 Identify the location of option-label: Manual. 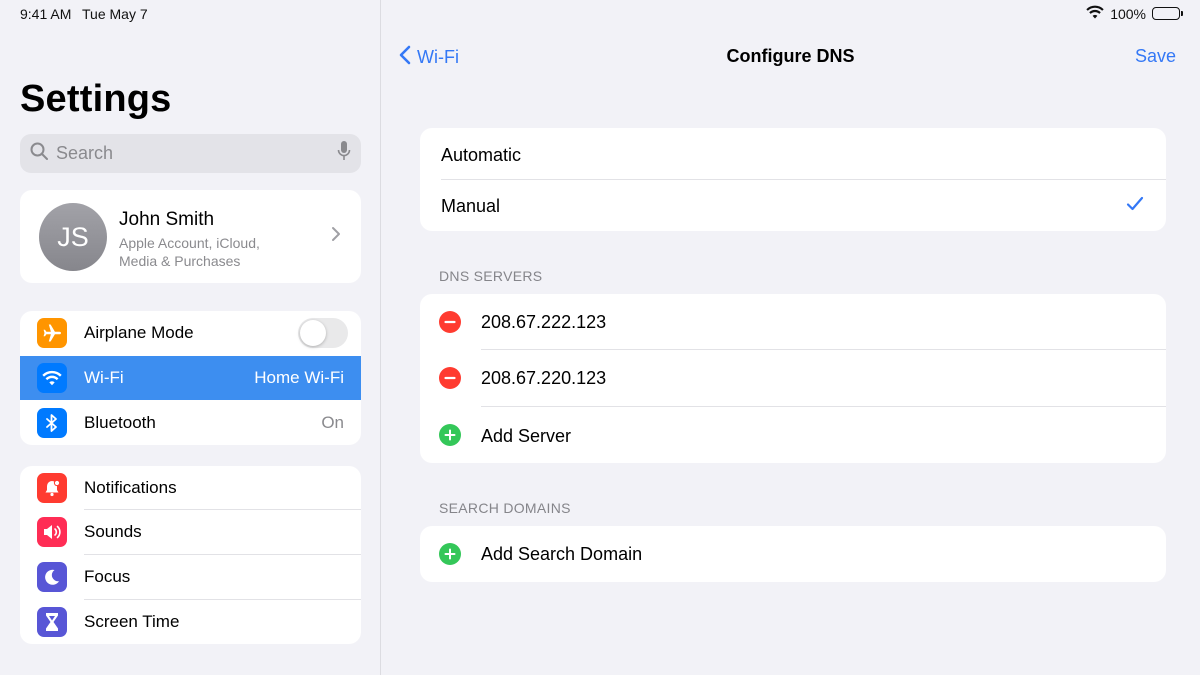
(471, 206).